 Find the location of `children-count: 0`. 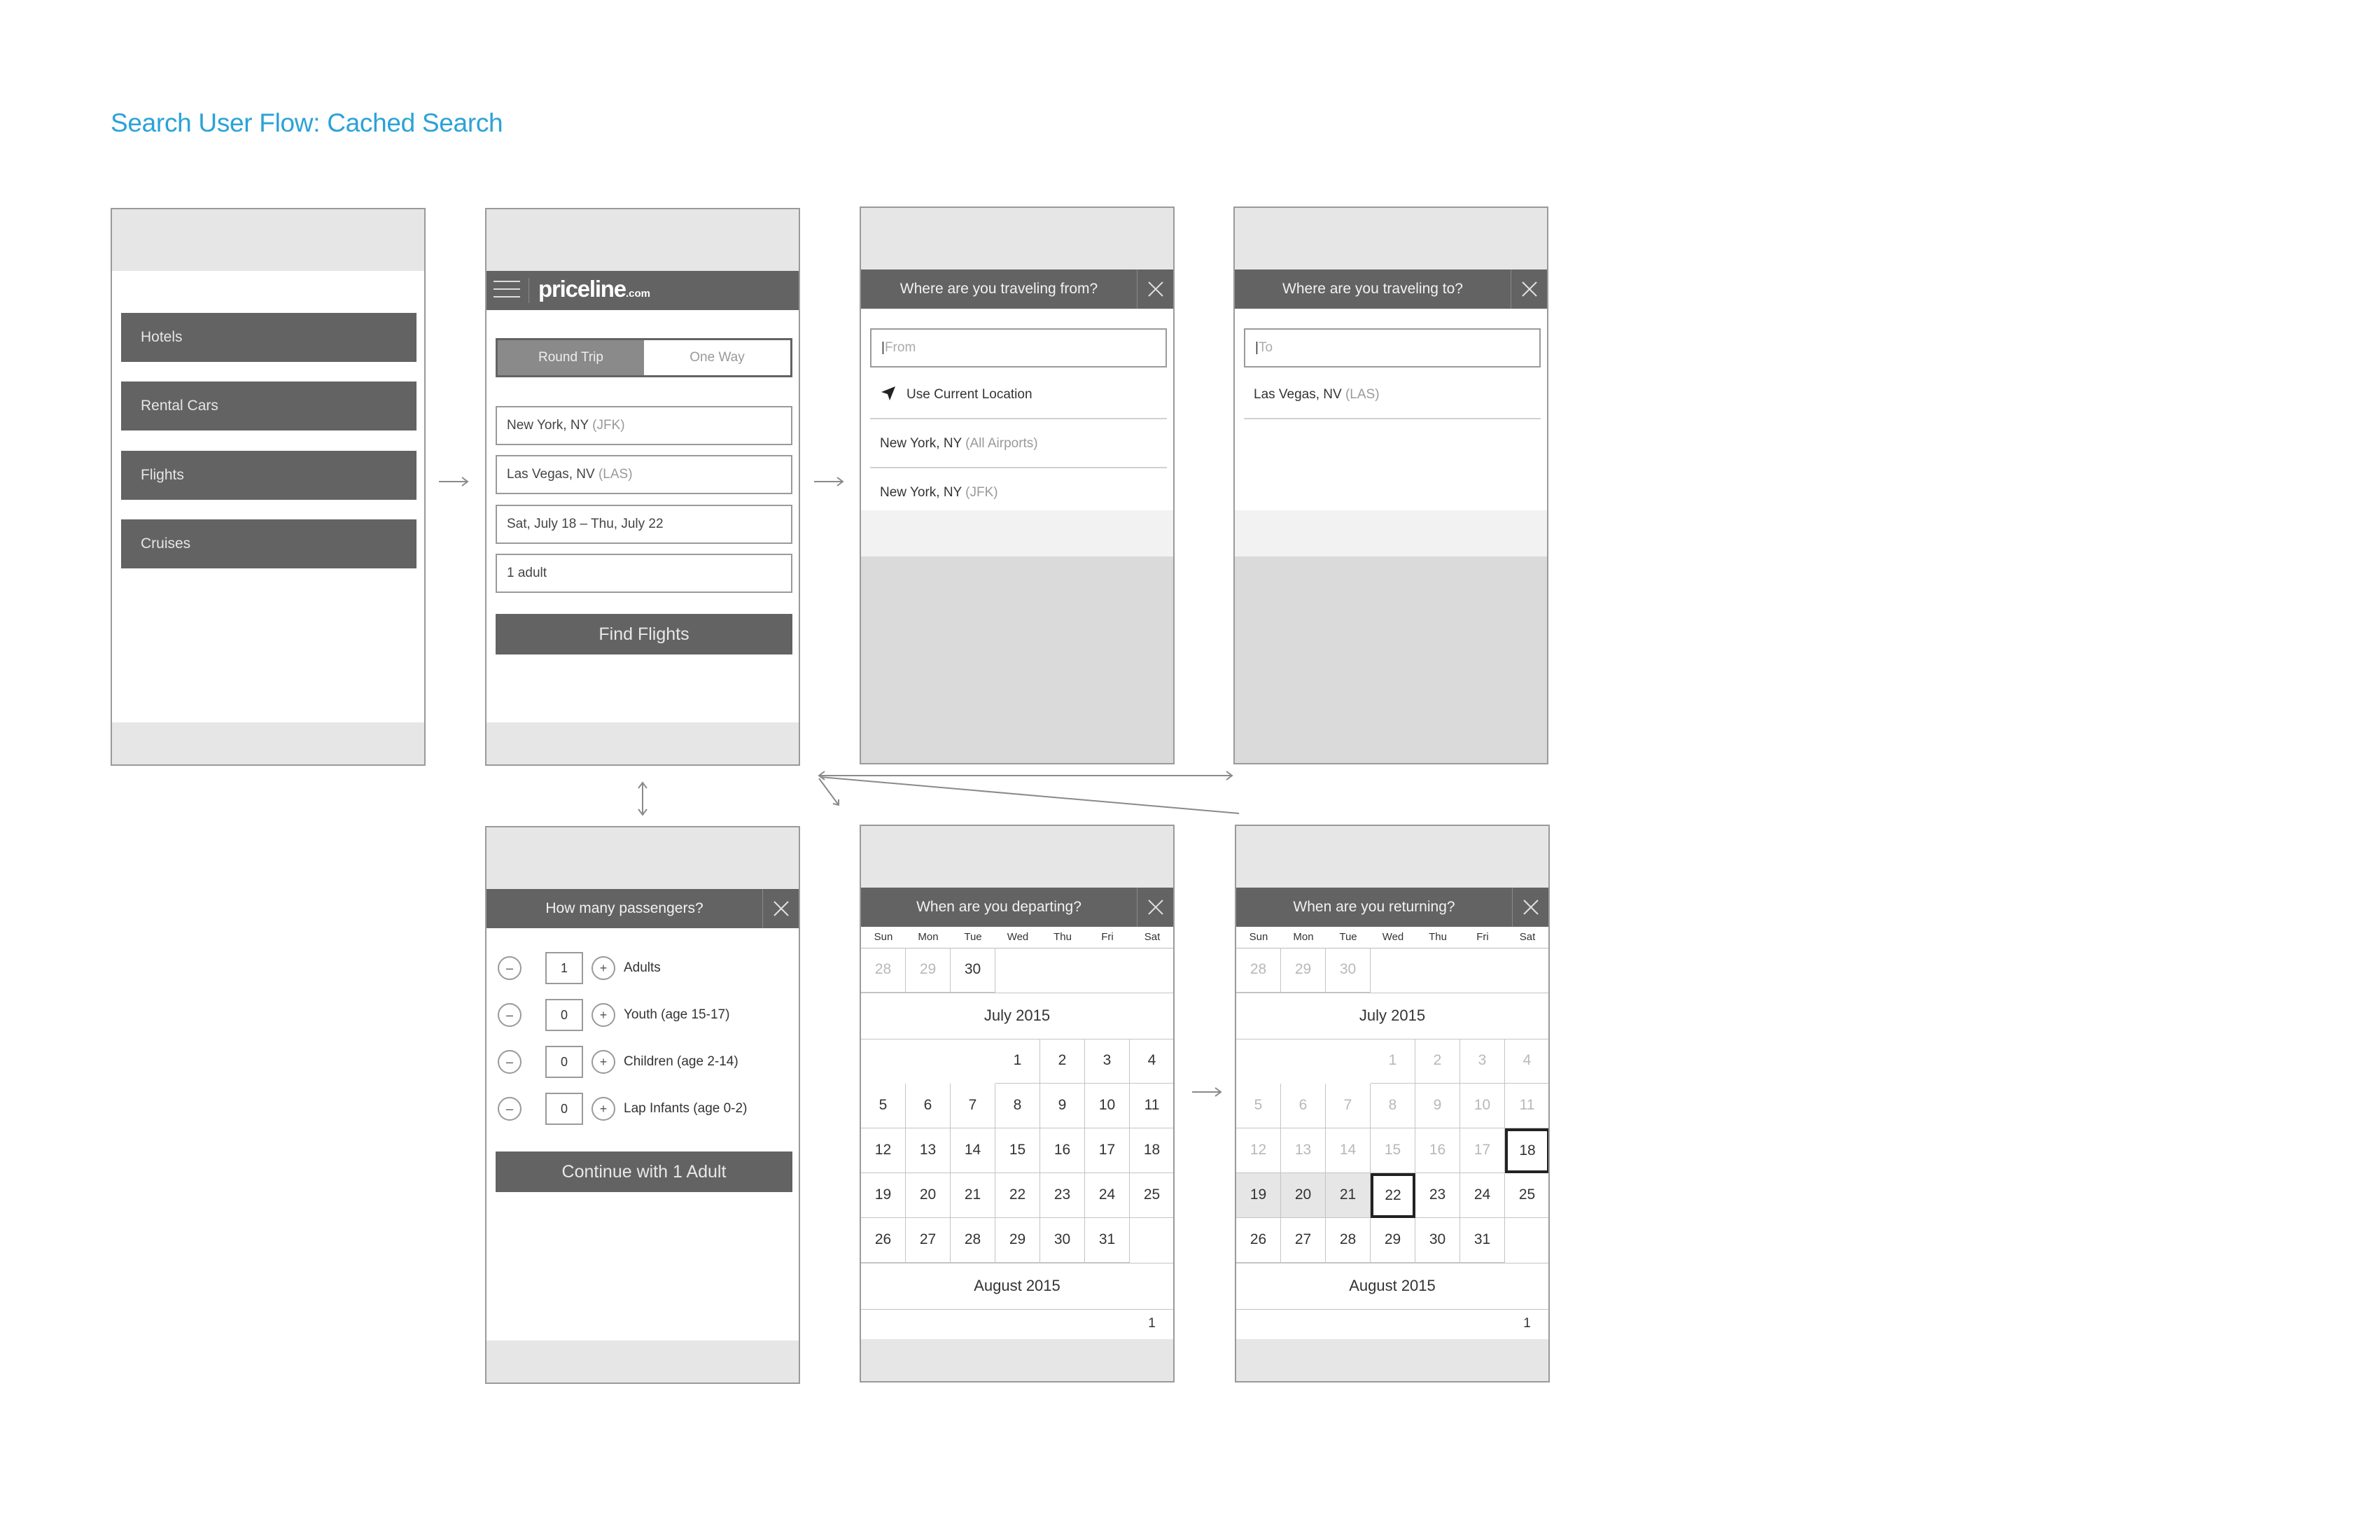

children-count: 0 is located at coordinates (564, 1062).